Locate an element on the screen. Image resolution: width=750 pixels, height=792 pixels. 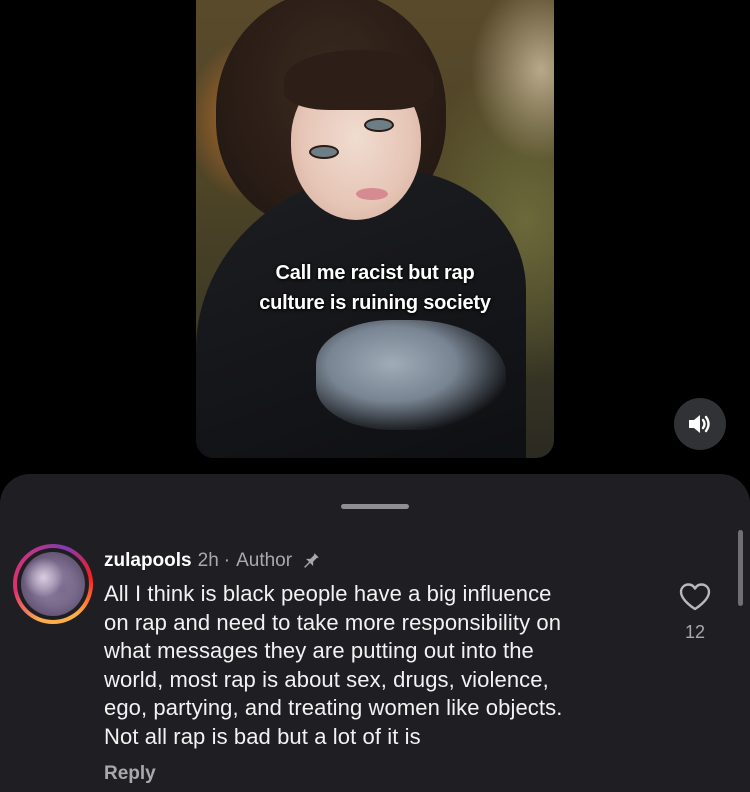
comment-username: zulapools is located at coordinates (148, 561).